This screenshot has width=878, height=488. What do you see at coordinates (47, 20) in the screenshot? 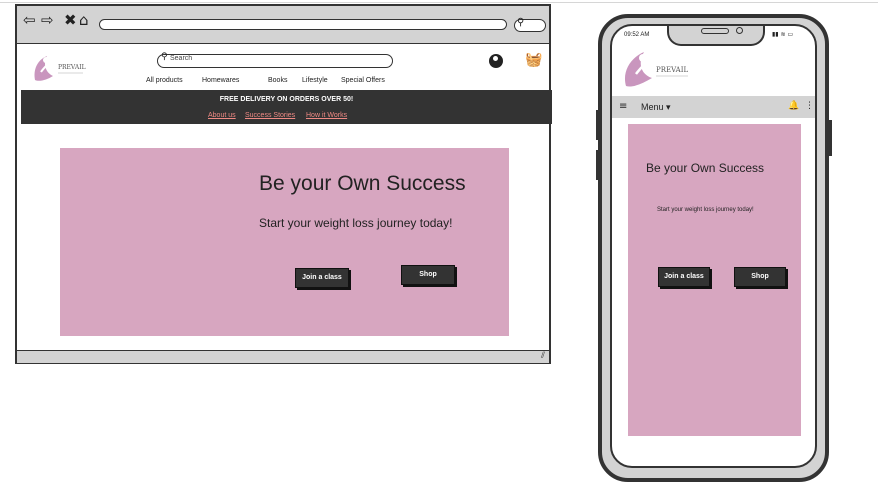
I see `forward-arrow-icon: ⇨` at bounding box center [47, 20].